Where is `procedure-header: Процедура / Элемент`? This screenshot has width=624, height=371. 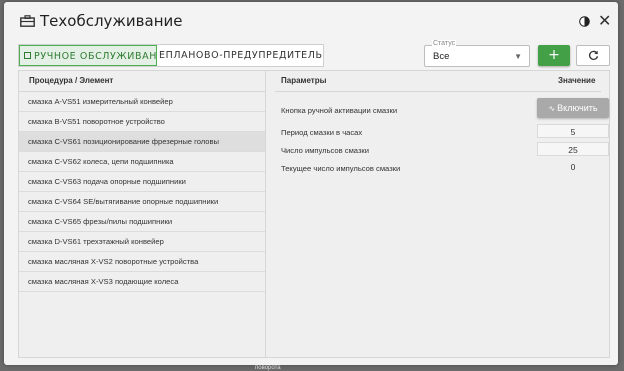
procedure-header: Процедура / Элемент is located at coordinates (142, 81).